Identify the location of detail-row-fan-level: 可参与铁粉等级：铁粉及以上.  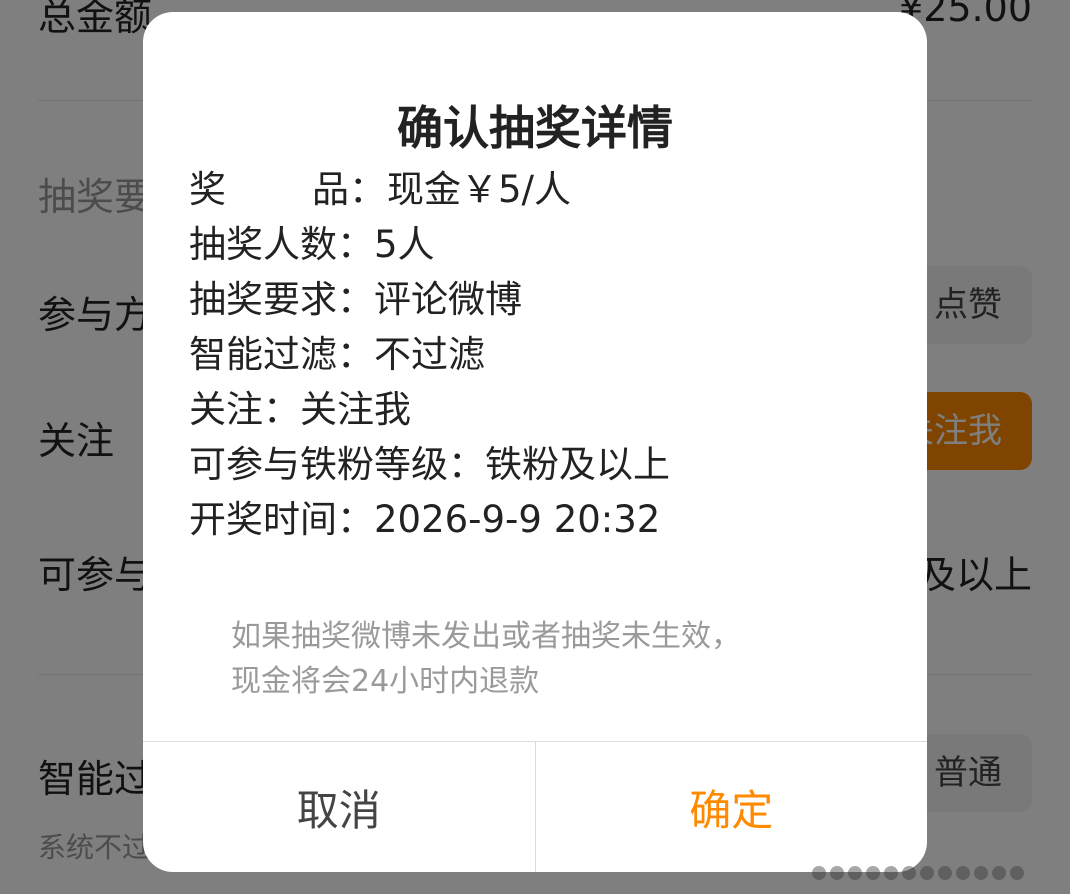
(543, 464).